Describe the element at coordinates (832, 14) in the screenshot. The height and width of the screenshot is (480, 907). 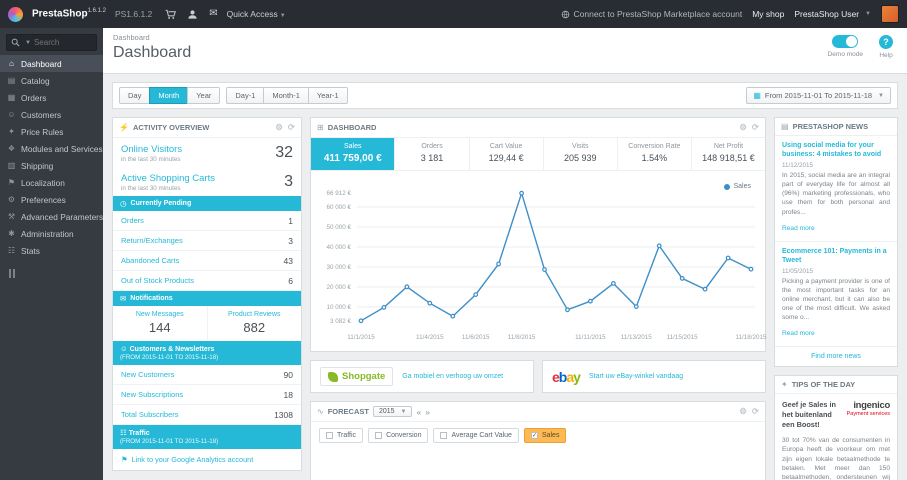
I see `user-menu: PrestaShop User ▼` at that location.